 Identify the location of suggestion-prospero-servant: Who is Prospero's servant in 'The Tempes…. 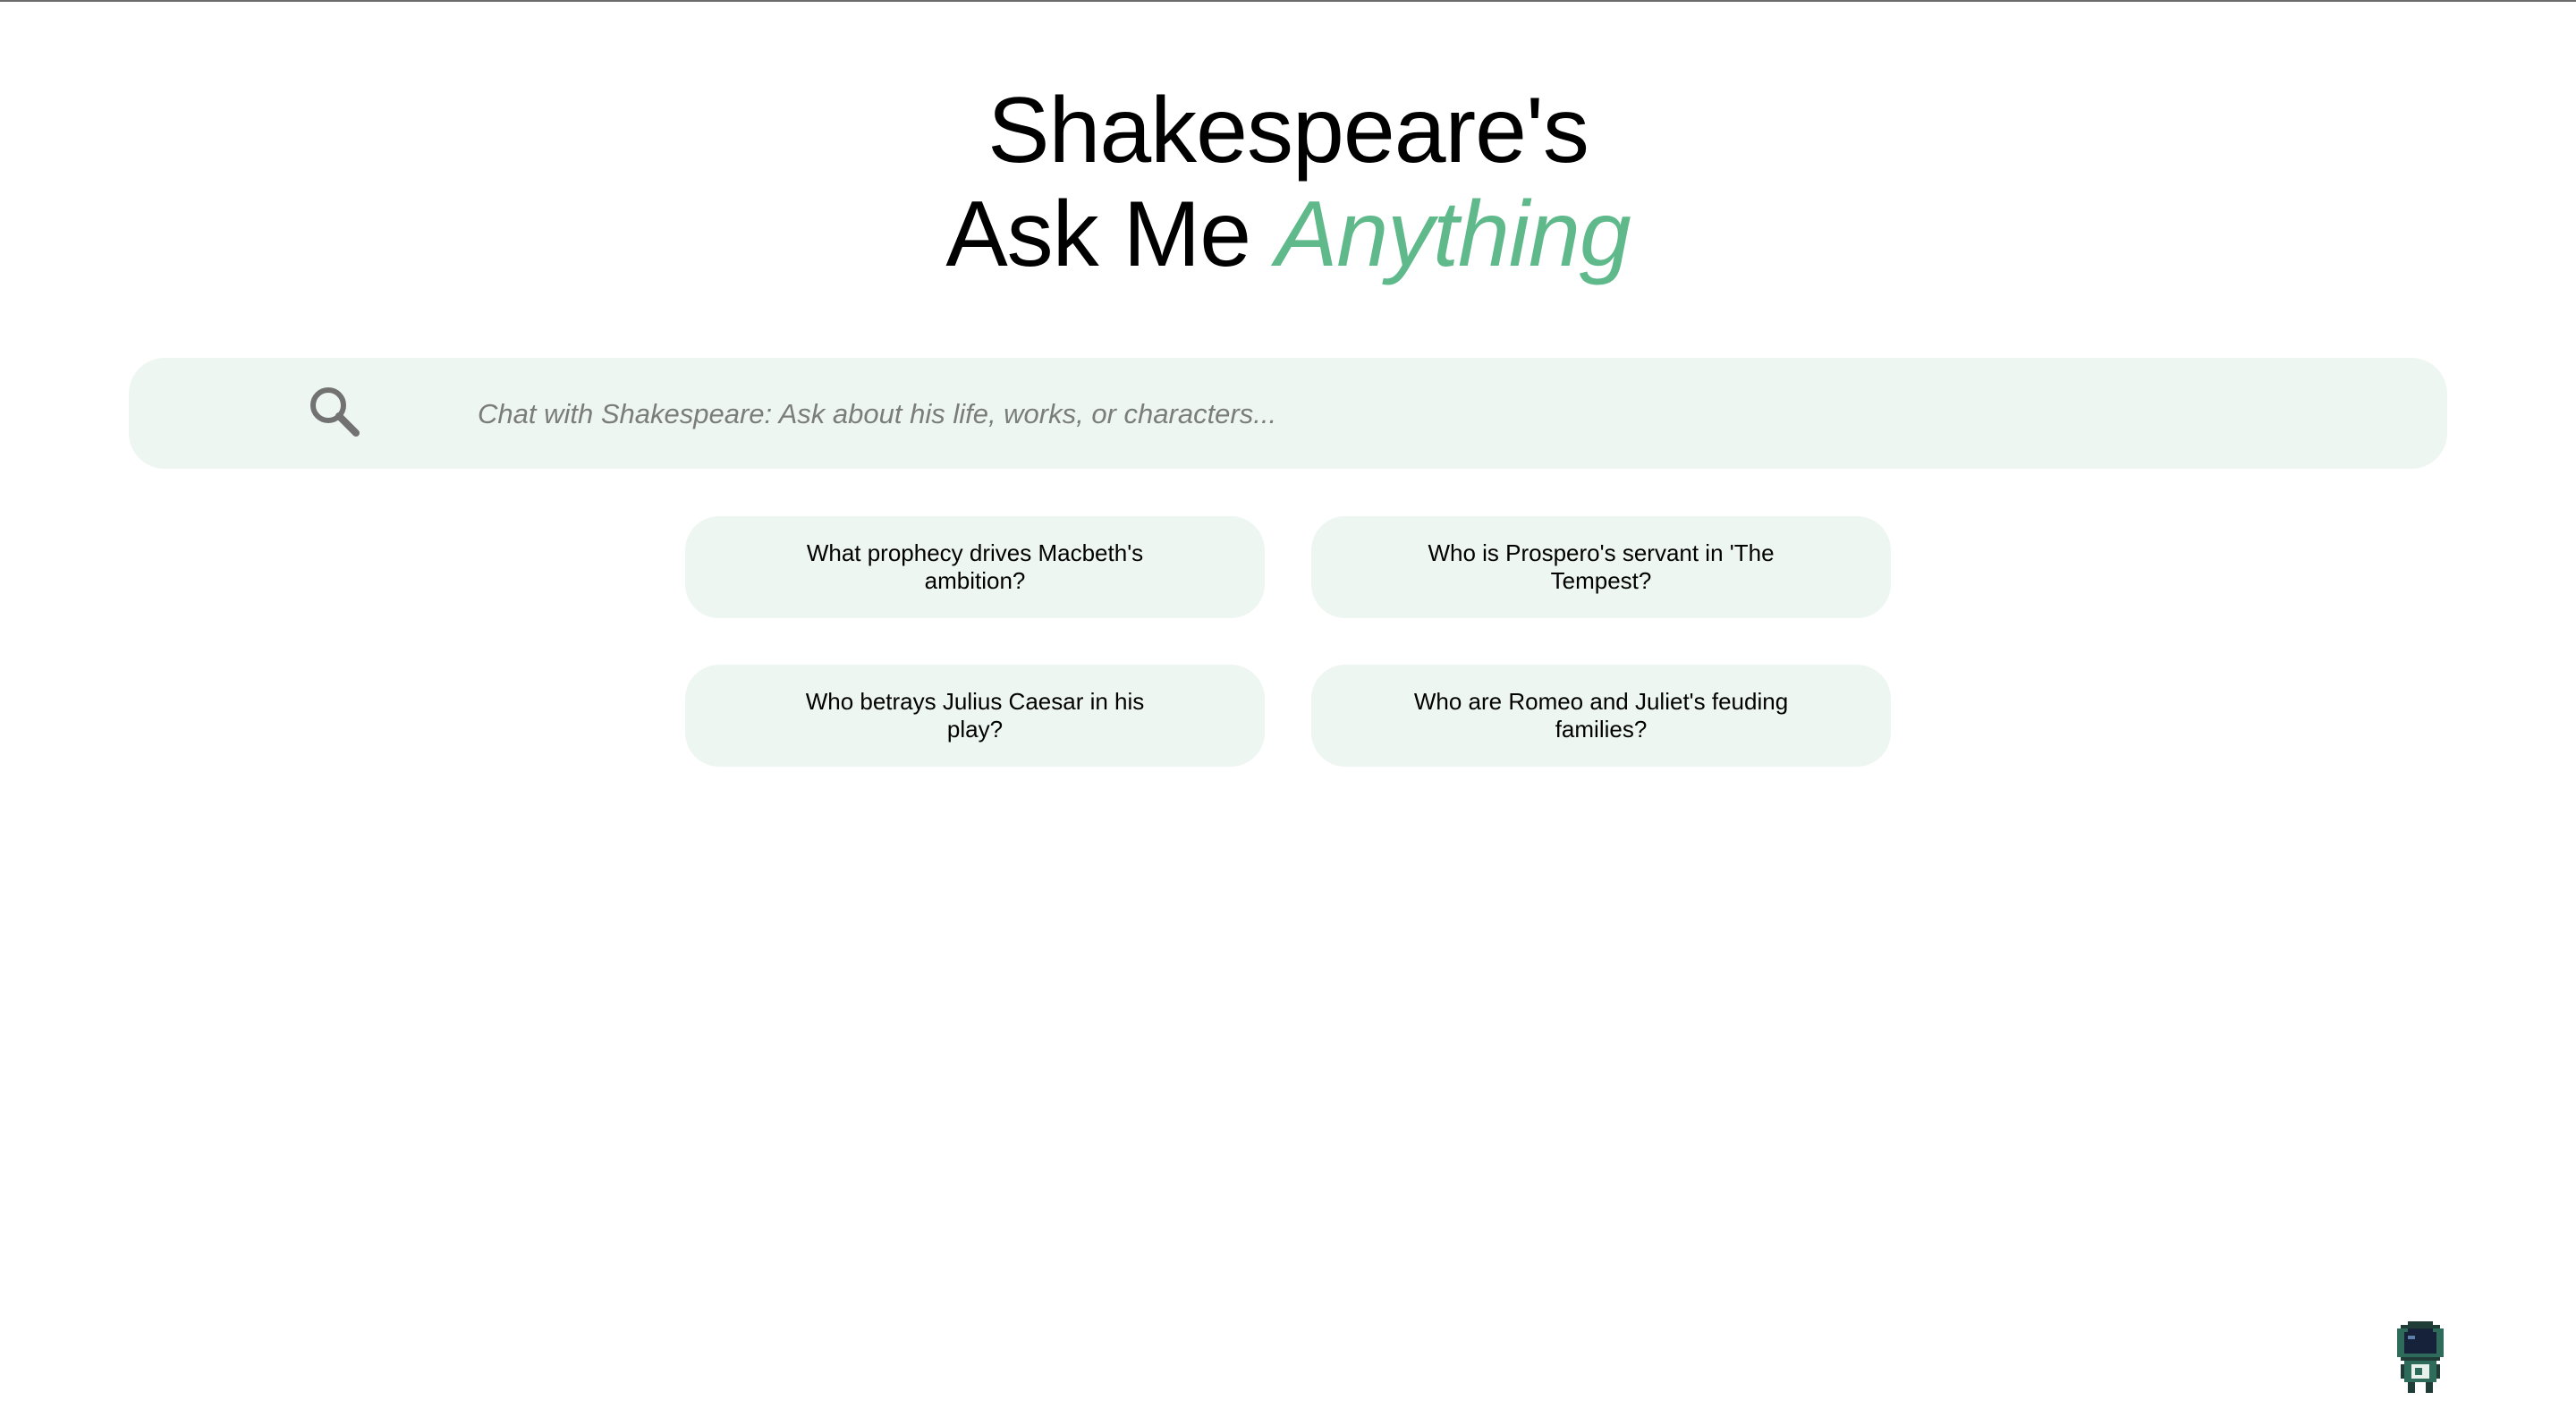
(1601, 567).